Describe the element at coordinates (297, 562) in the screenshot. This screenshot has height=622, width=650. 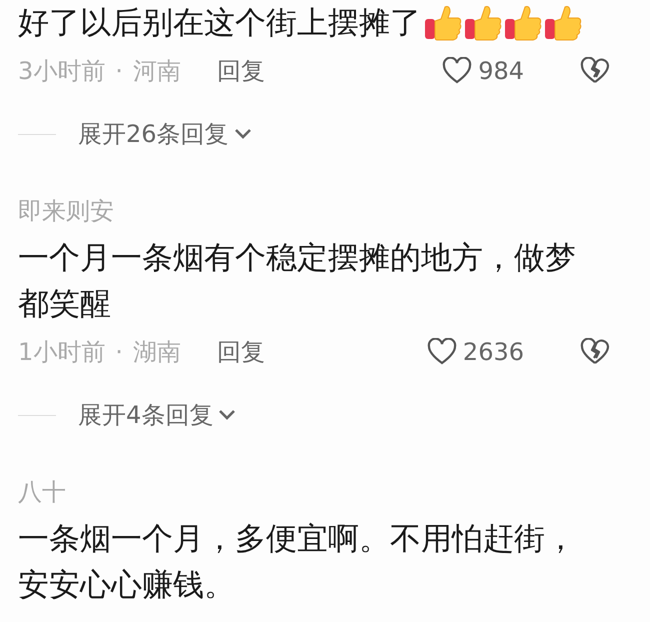
I see `comment-text: 一条烟一个月，多便宜啊。不用怕赶街，安安心心赚钱。` at that location.